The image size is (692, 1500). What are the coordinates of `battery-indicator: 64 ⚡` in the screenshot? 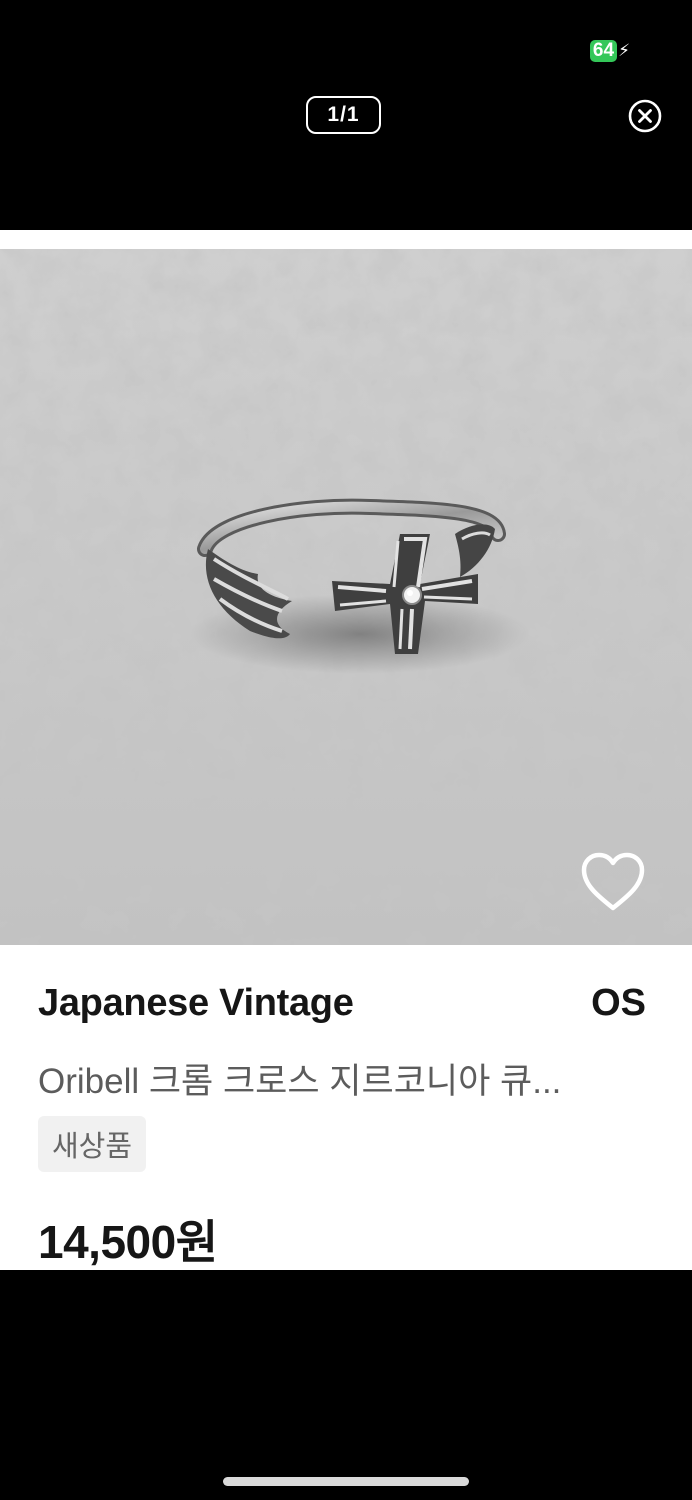 It's located at (609, 51).